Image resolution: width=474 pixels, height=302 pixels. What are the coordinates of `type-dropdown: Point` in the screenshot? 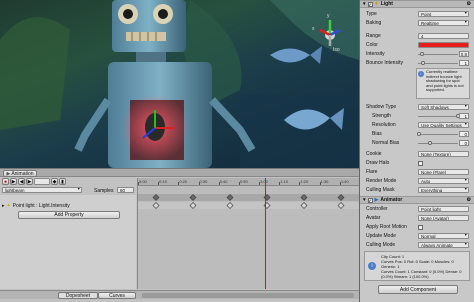 It's located at (443, 14).